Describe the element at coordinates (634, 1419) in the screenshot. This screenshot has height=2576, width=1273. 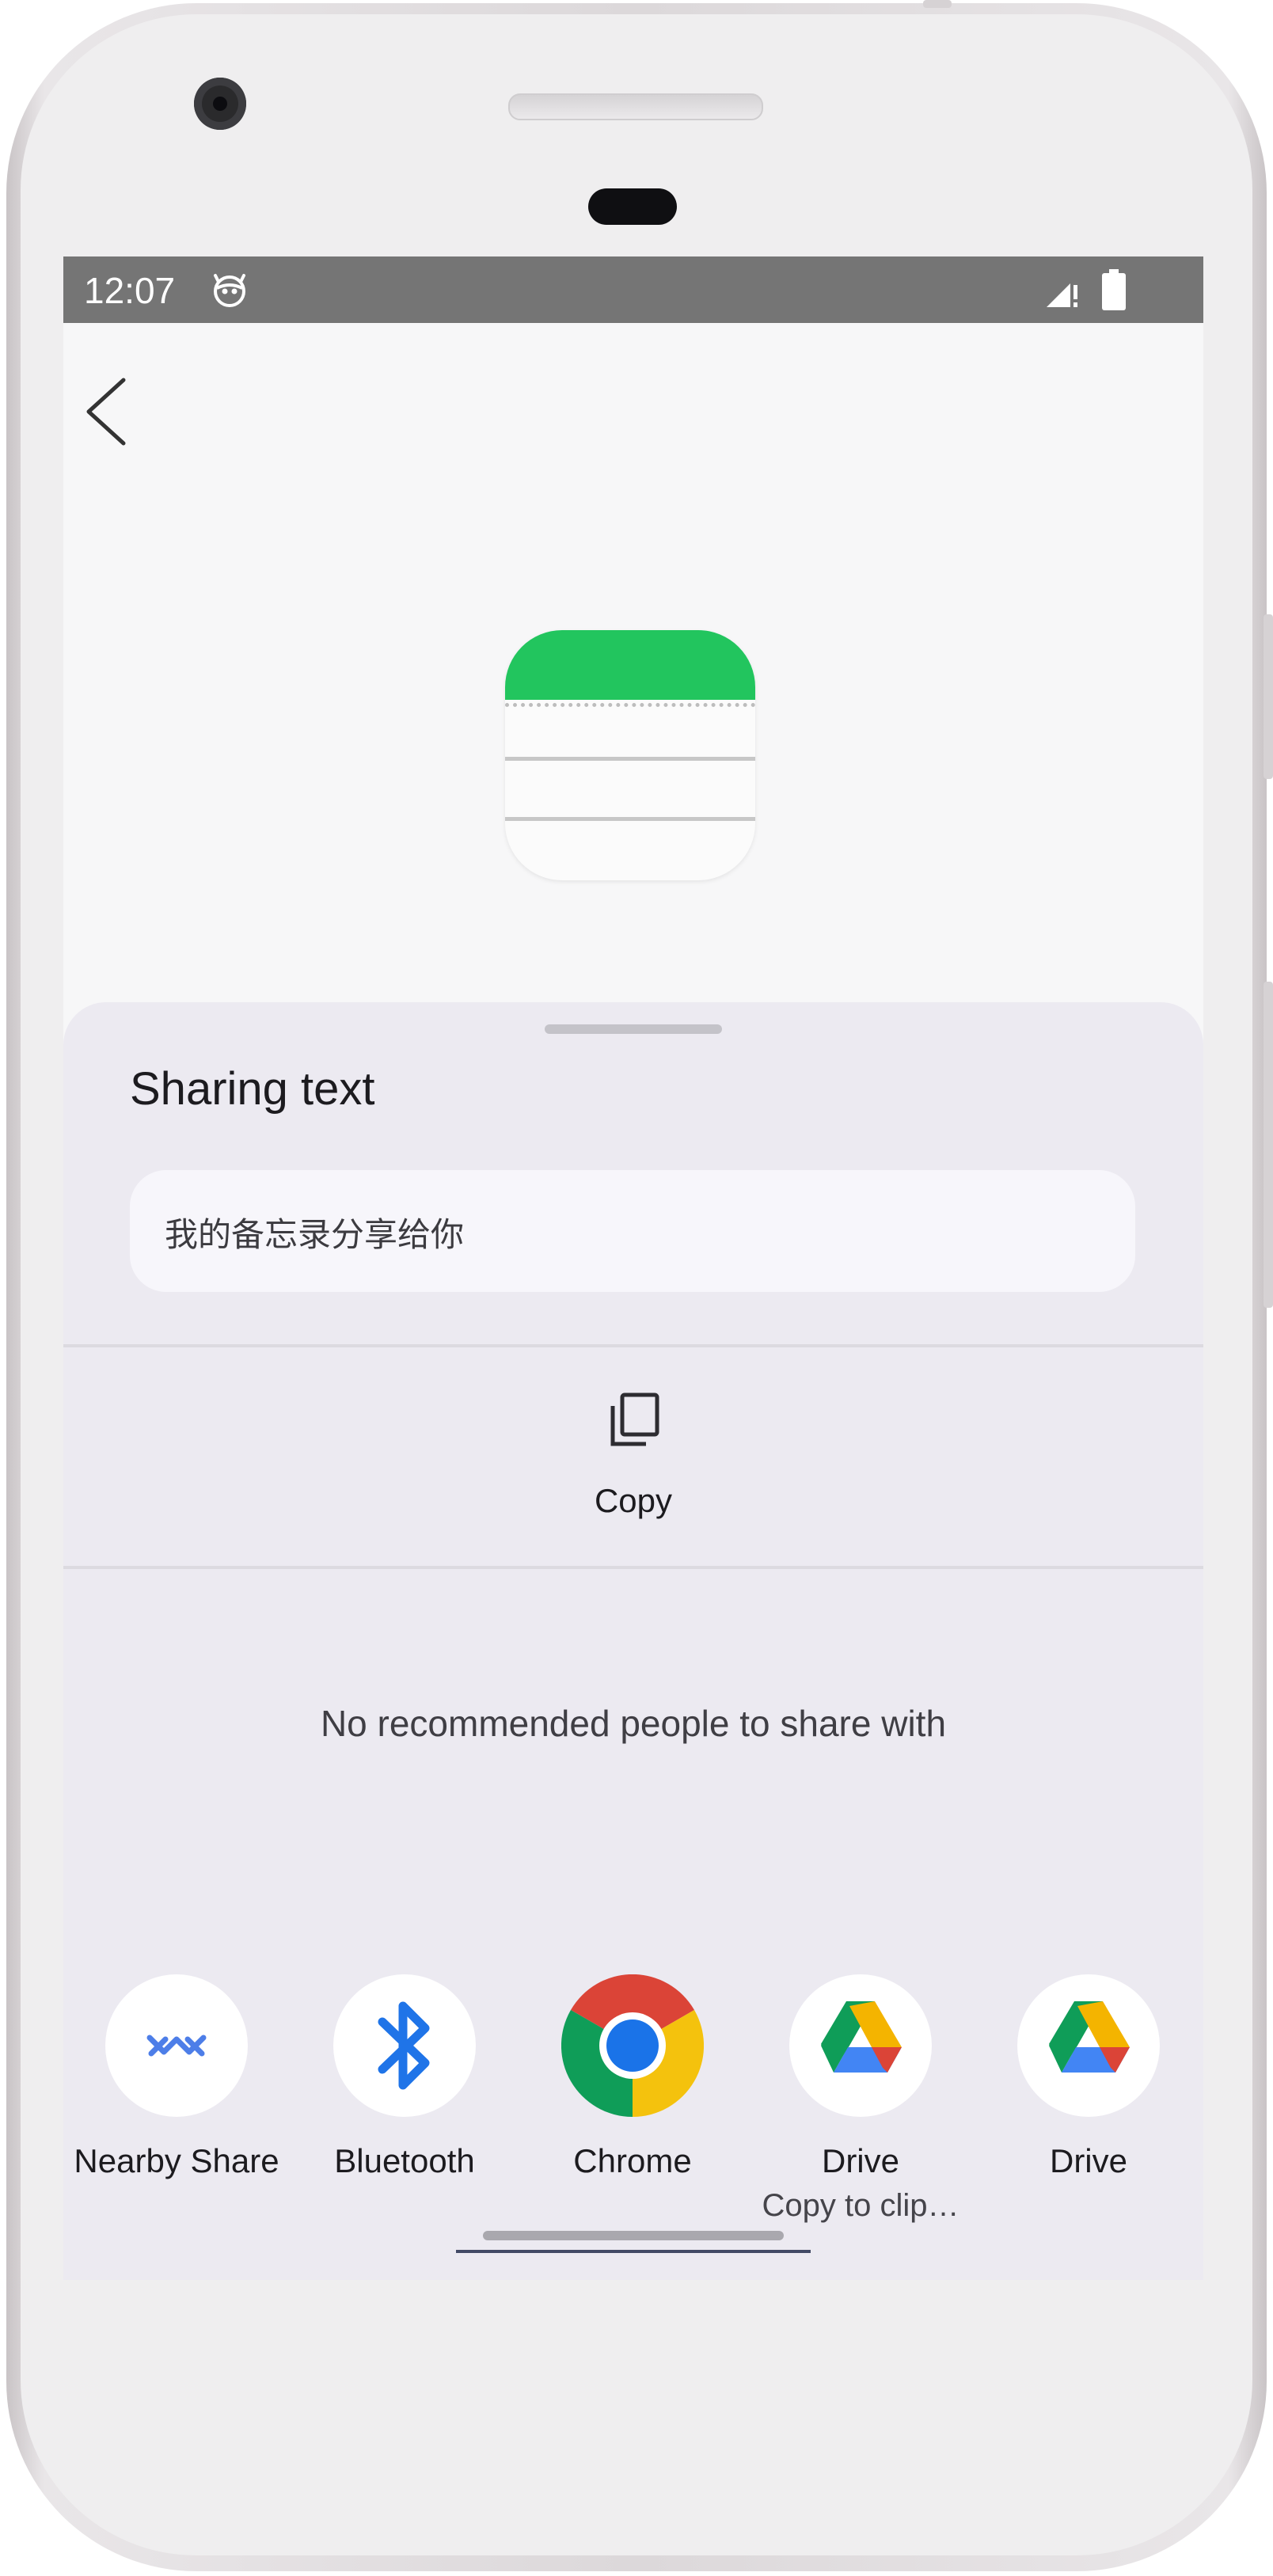
I see `copy-icon` at that location.